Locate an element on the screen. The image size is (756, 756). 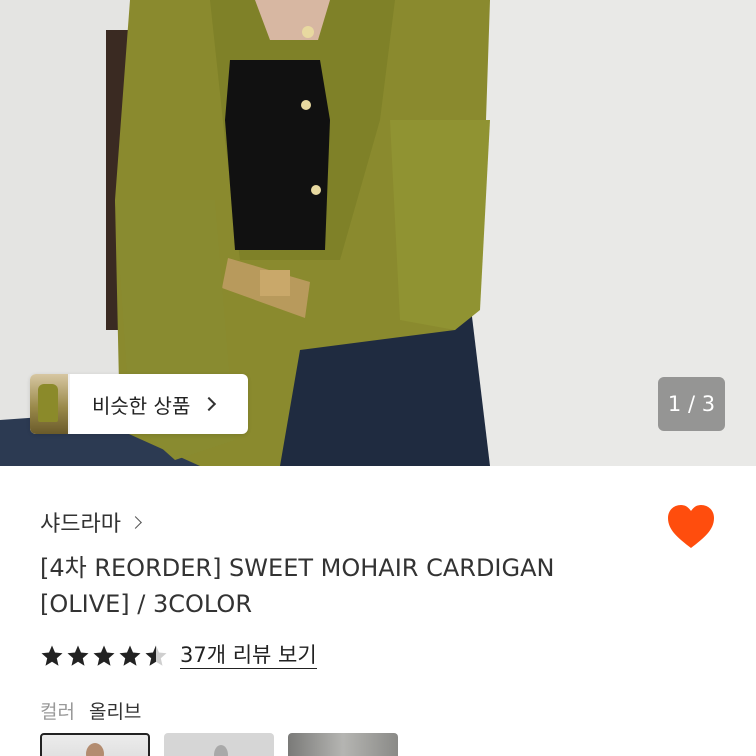
similar-products-button: 비슷한 상품 is located at coordinates (139, 404).